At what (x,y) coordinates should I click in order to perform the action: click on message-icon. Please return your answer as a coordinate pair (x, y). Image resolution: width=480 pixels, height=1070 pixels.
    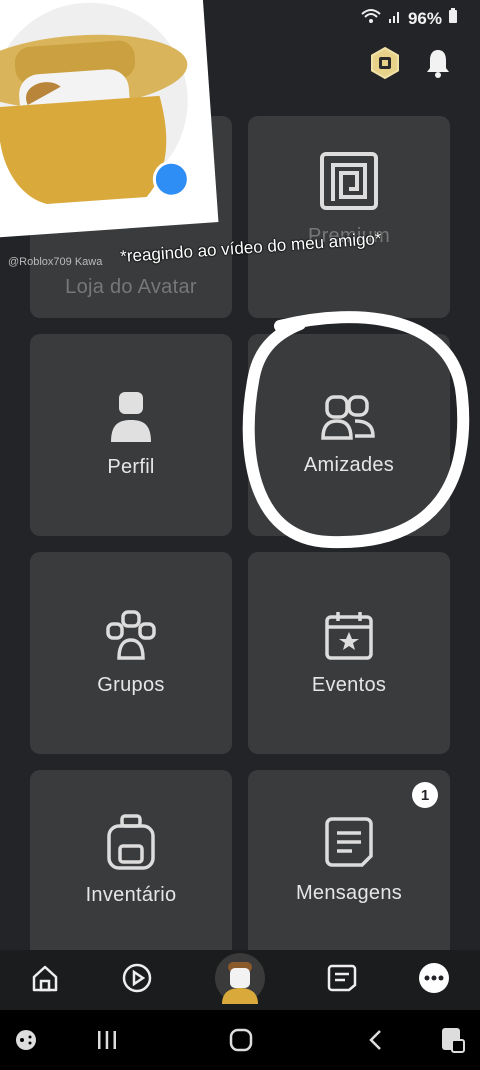
    Looking at the image, I should click on (349, 842).